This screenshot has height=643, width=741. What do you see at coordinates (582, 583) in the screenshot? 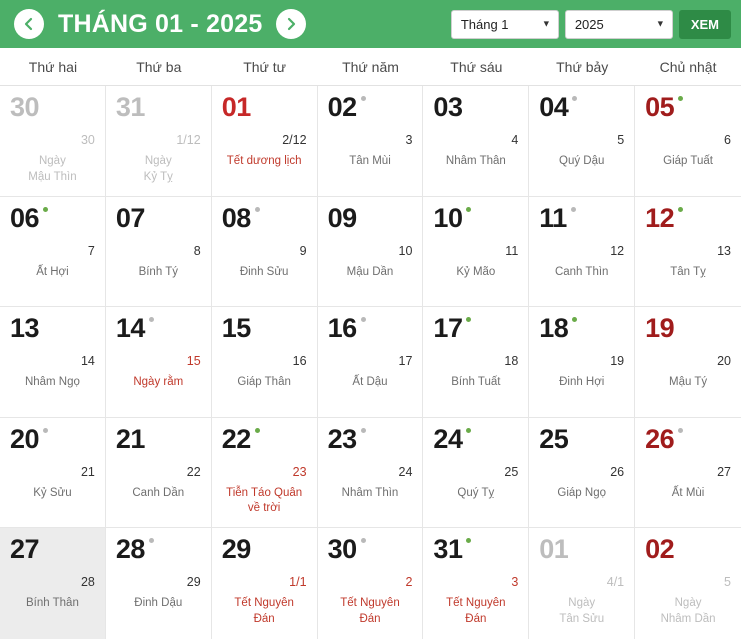
I see `day-cell: 01 4/1 Ngày Tân Sửu` at bounding box center [582, 583].